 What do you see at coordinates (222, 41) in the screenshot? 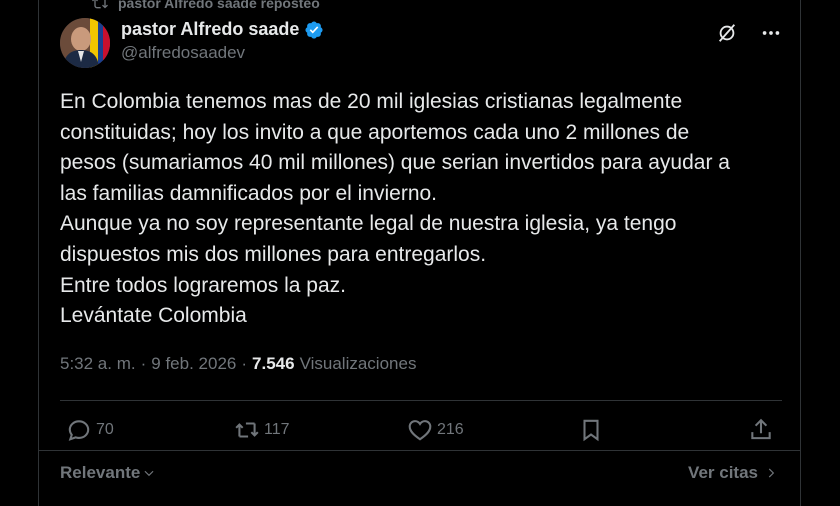
I see `author-block: pastor Alfredo saade @alfredosaadev` at bounding box center [222, 41].